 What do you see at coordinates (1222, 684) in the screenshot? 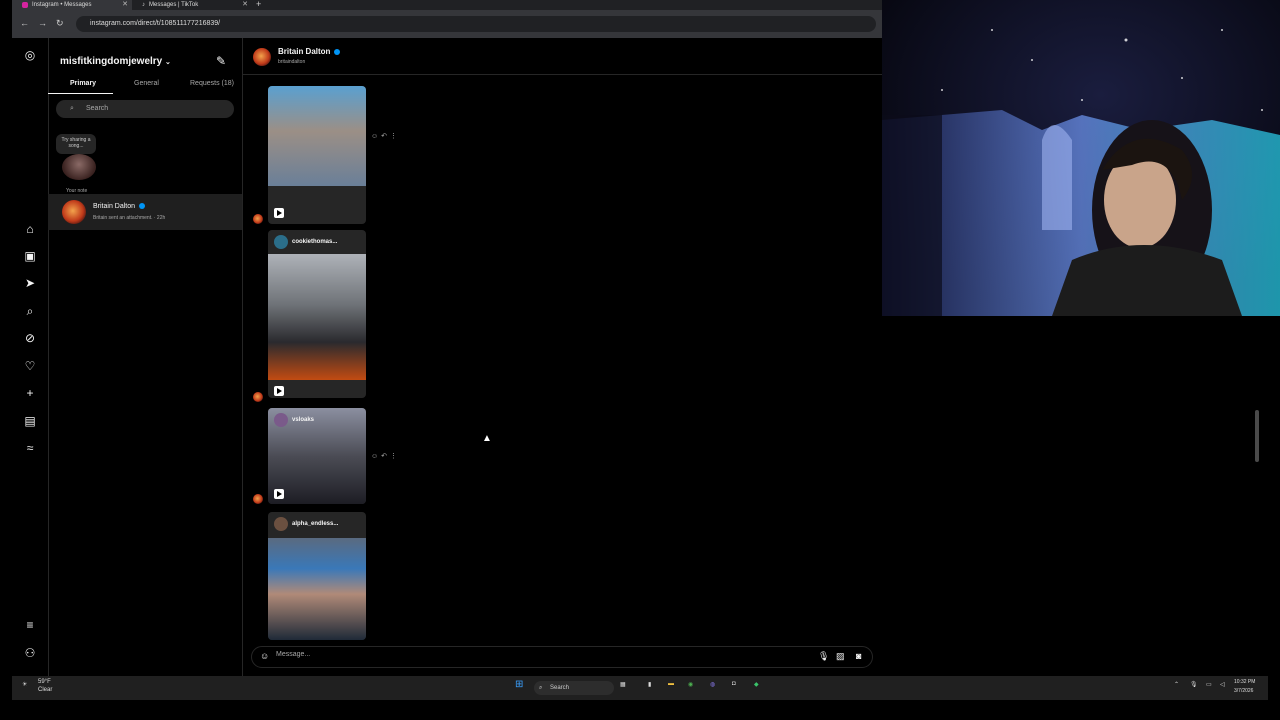
I see `volume-icon: ◁` at bounding box center [1222, 684].